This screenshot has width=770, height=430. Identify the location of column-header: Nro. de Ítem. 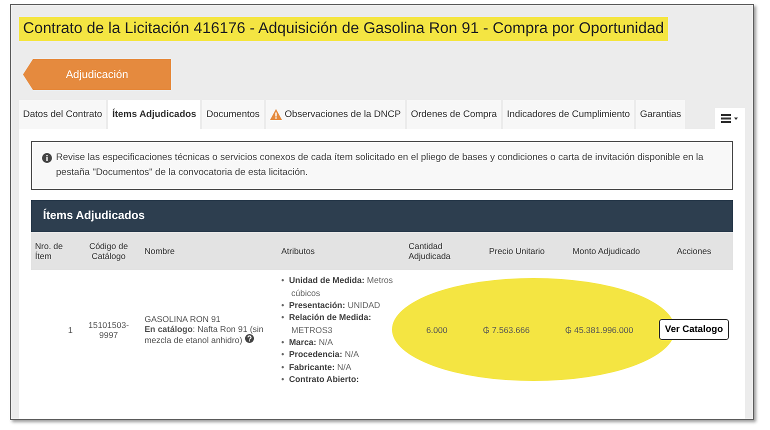
(54, 251).